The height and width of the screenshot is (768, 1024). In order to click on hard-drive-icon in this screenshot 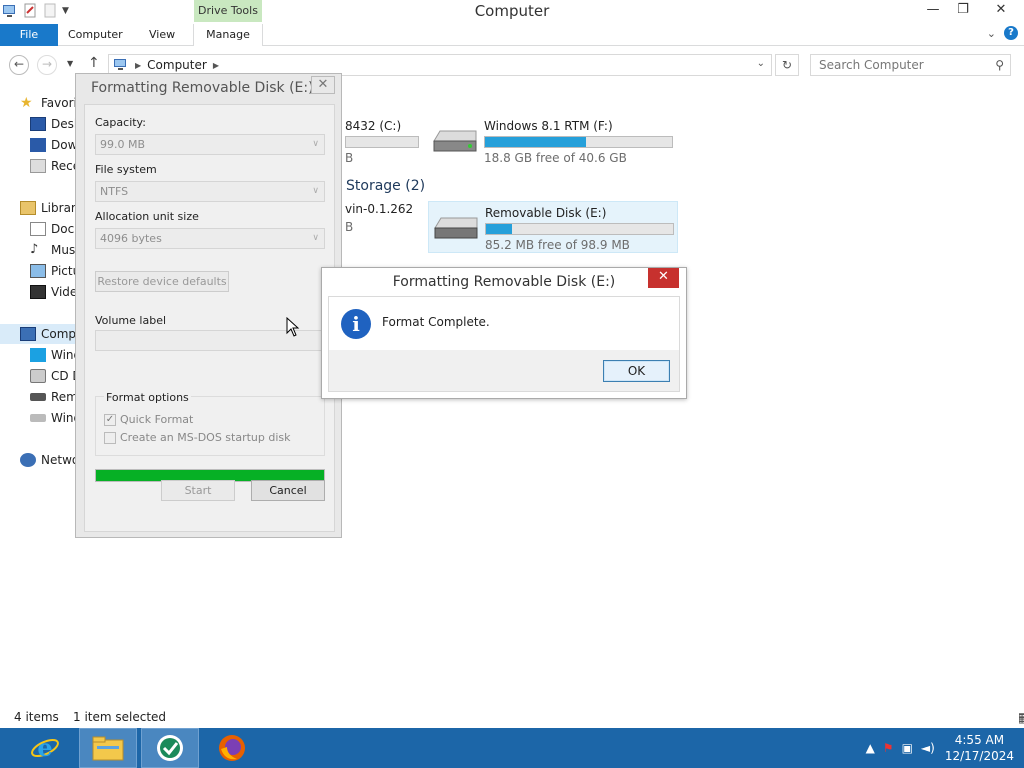, I will do `click(455, 141)`.